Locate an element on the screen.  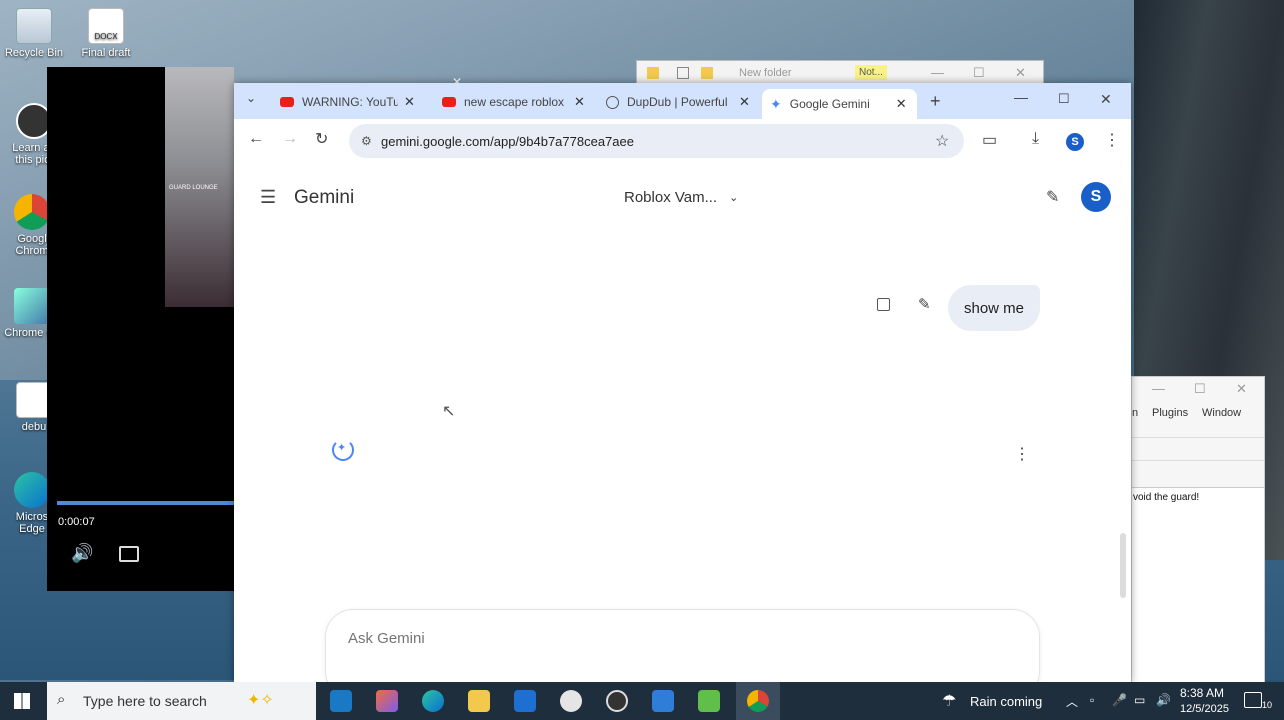
prompt-input is located at coordinates (648, 638).